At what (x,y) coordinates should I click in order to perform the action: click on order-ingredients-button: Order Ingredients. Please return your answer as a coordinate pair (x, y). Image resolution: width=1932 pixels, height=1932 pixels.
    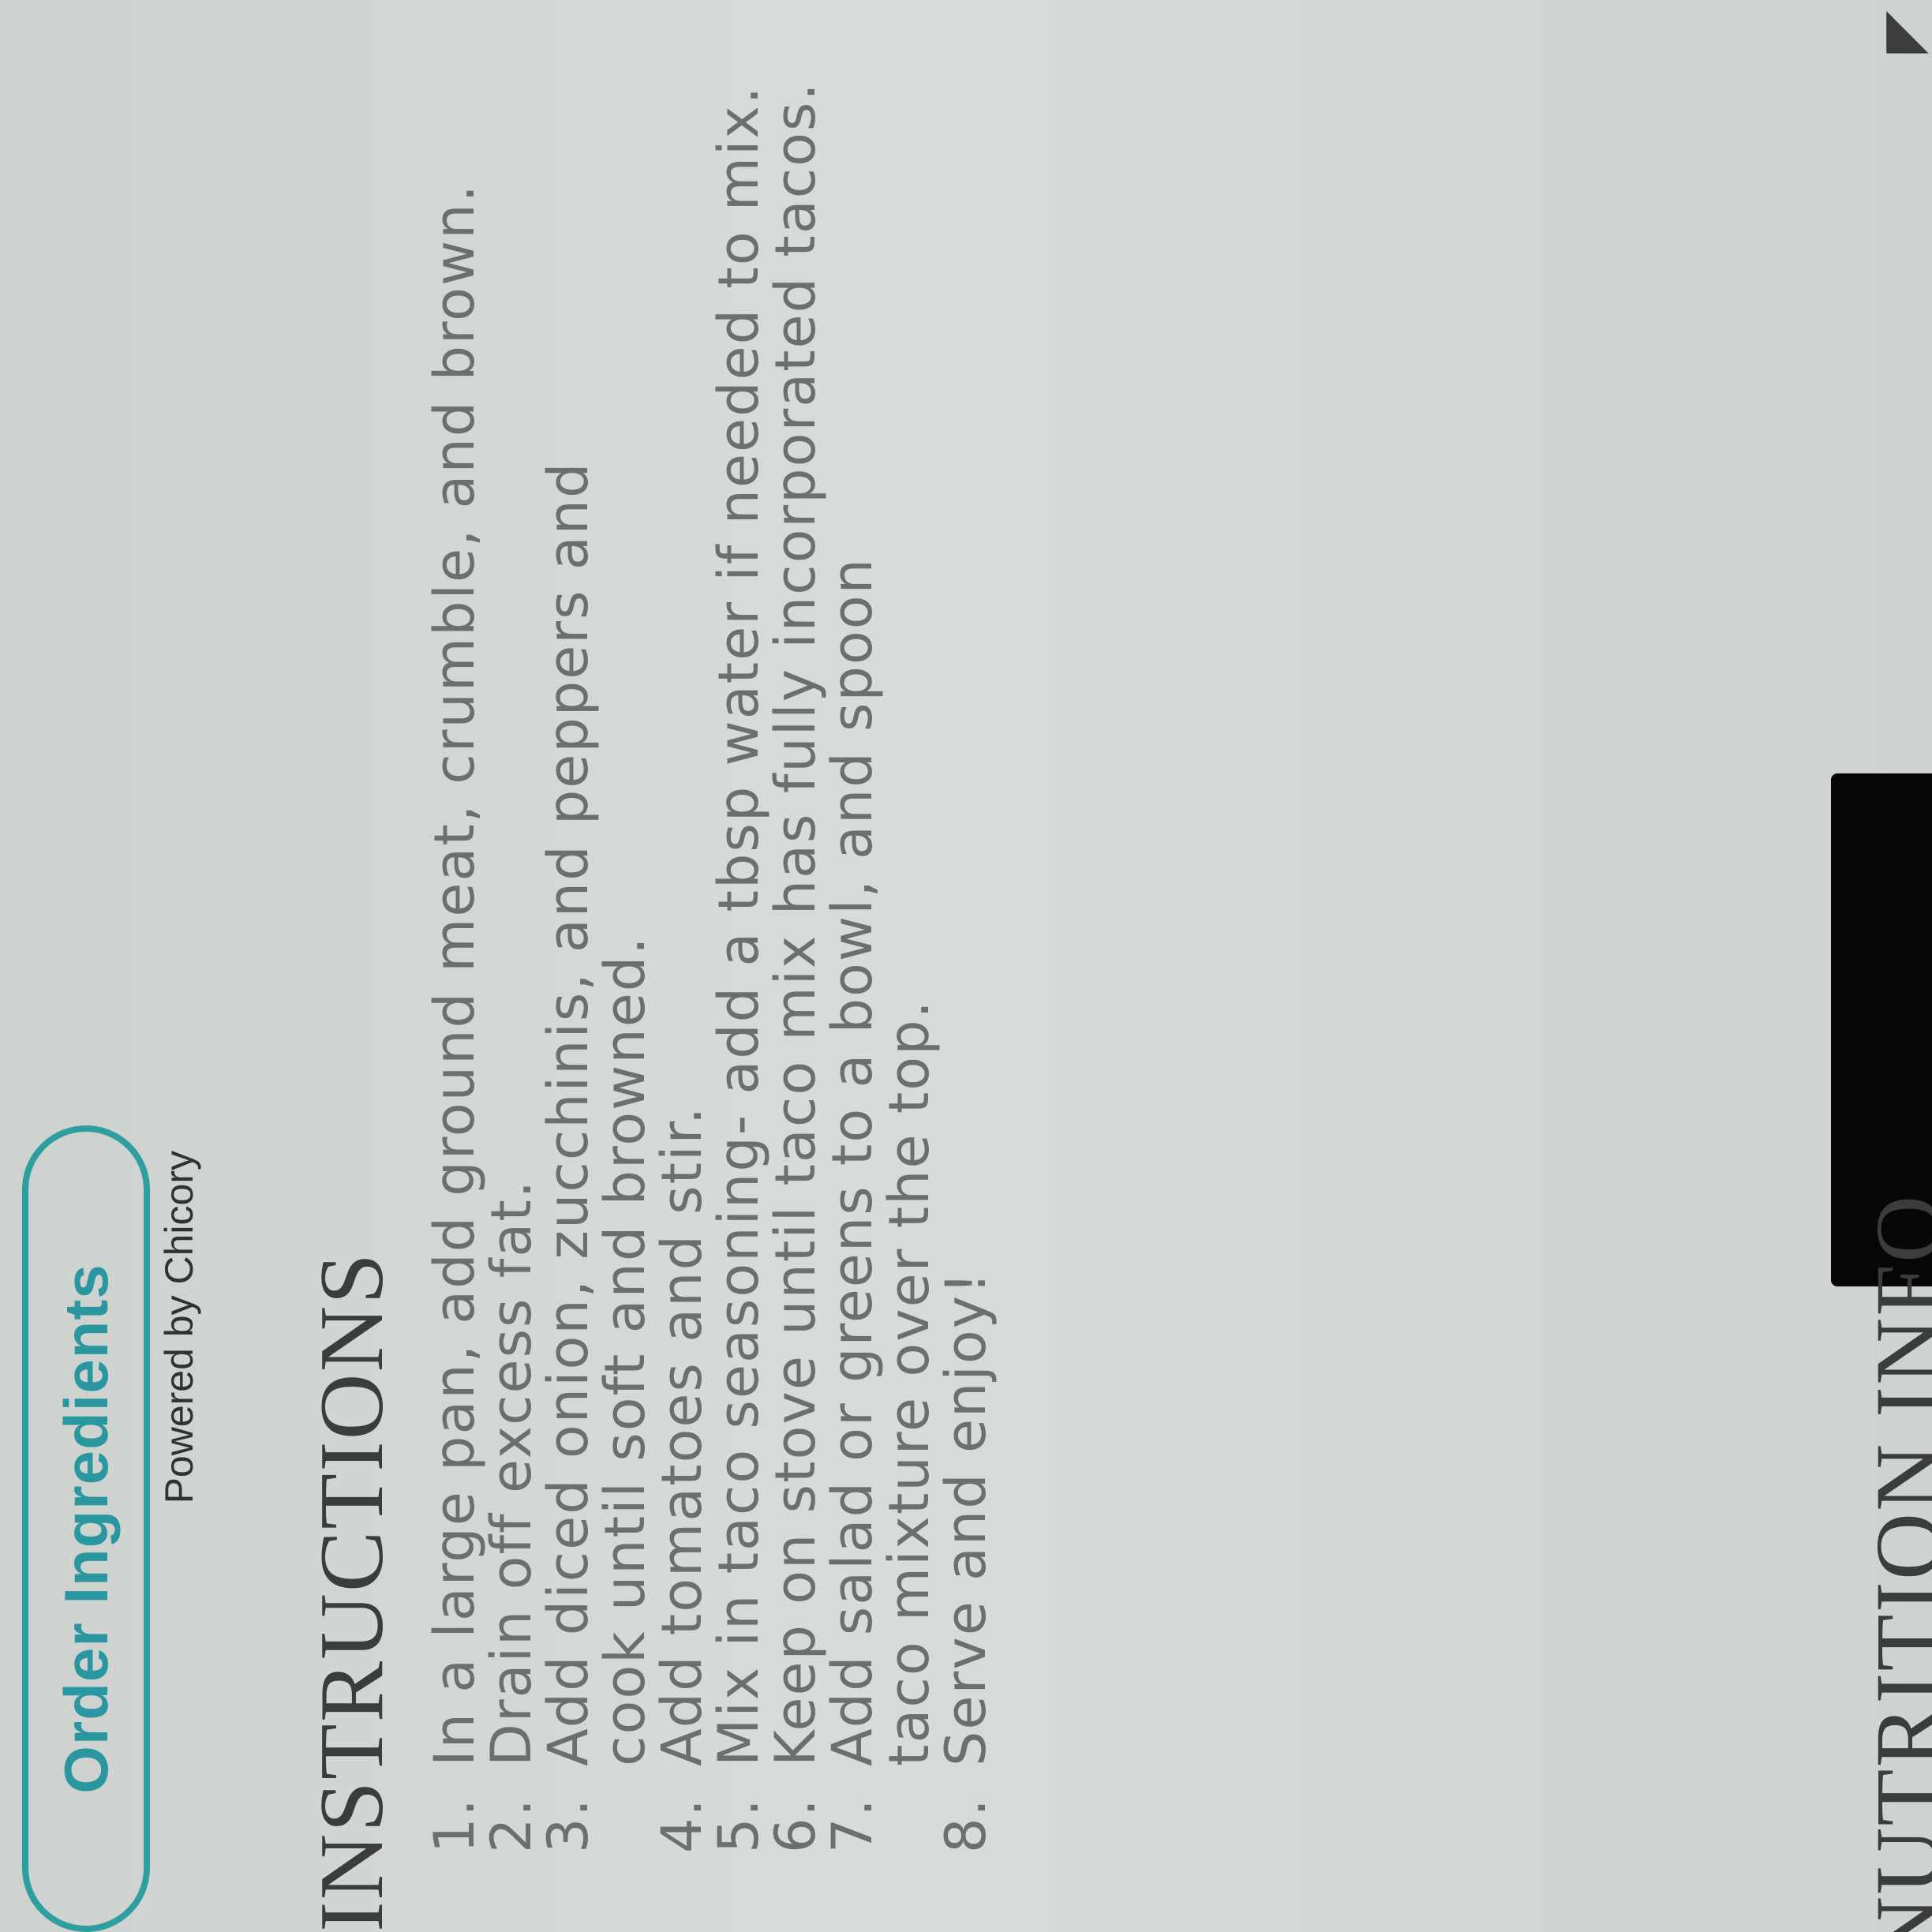
    Looking at the image, I should click on (86, 1528).